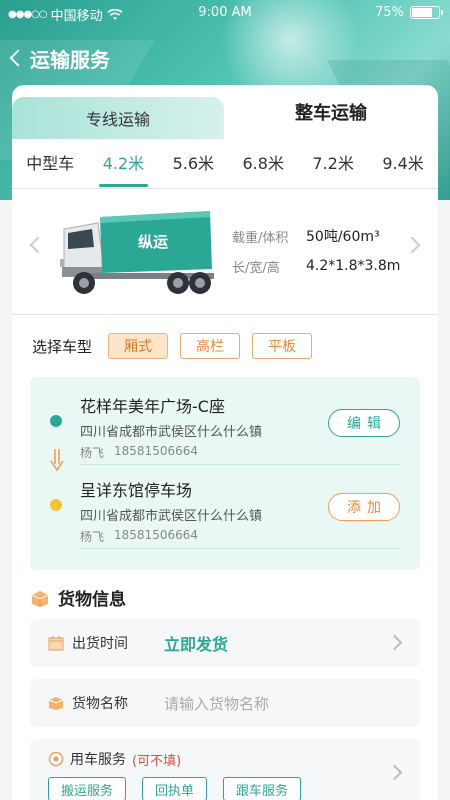 This screenshot has width=450, height=800. I want to click on delivery-dot-icon, so click(56, 505).